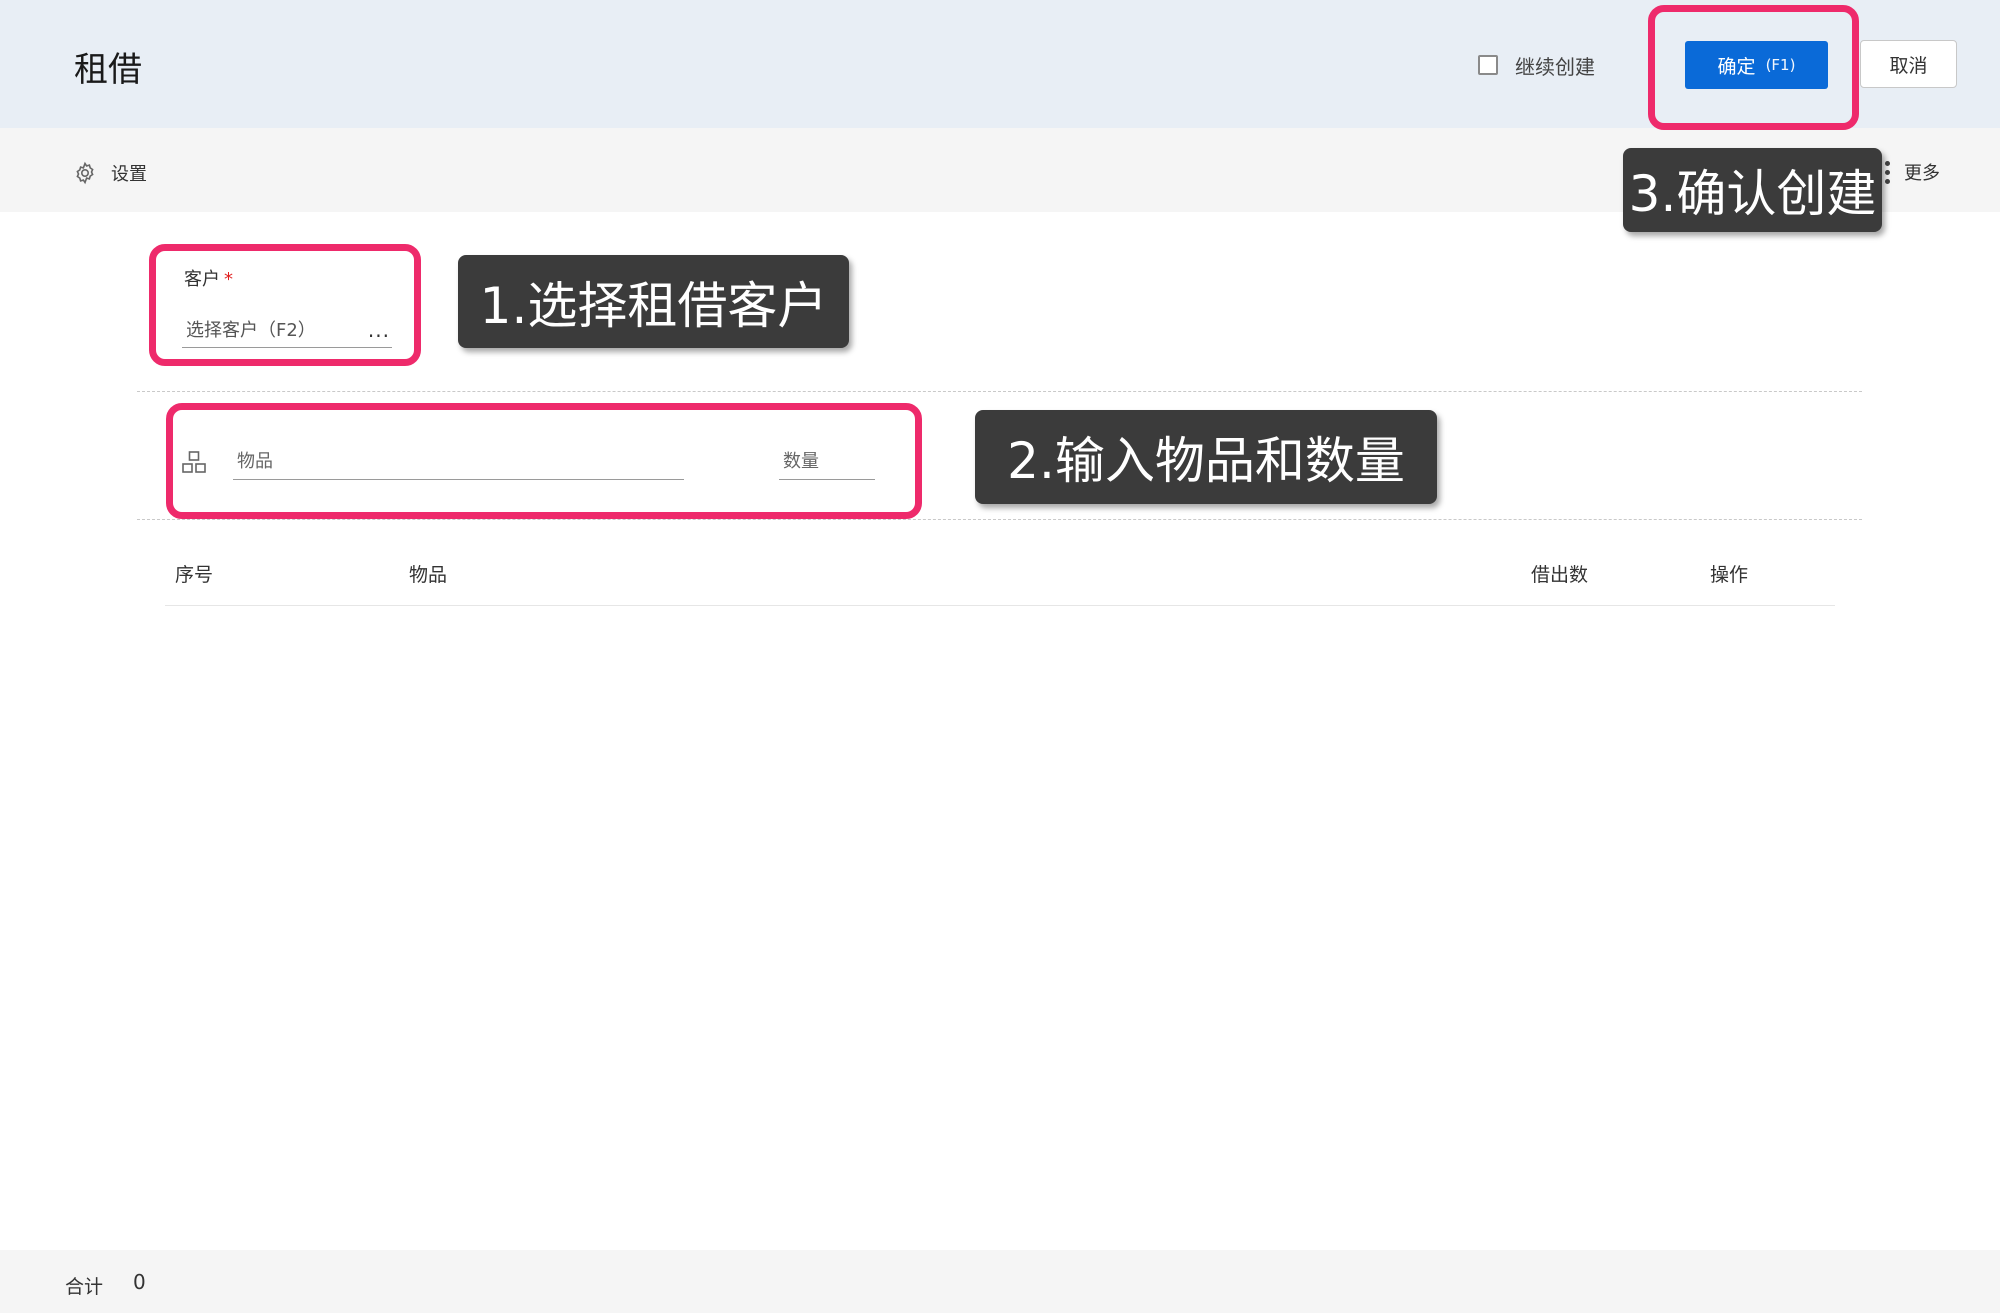 The image size is (2000, 1313). I want to click on column-header-actions: 操作, so click(1729, 575).